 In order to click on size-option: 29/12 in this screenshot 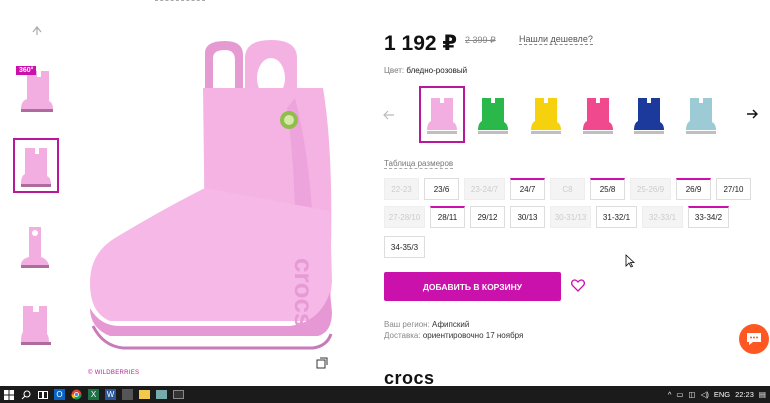, I will do `click(487, 217)`.